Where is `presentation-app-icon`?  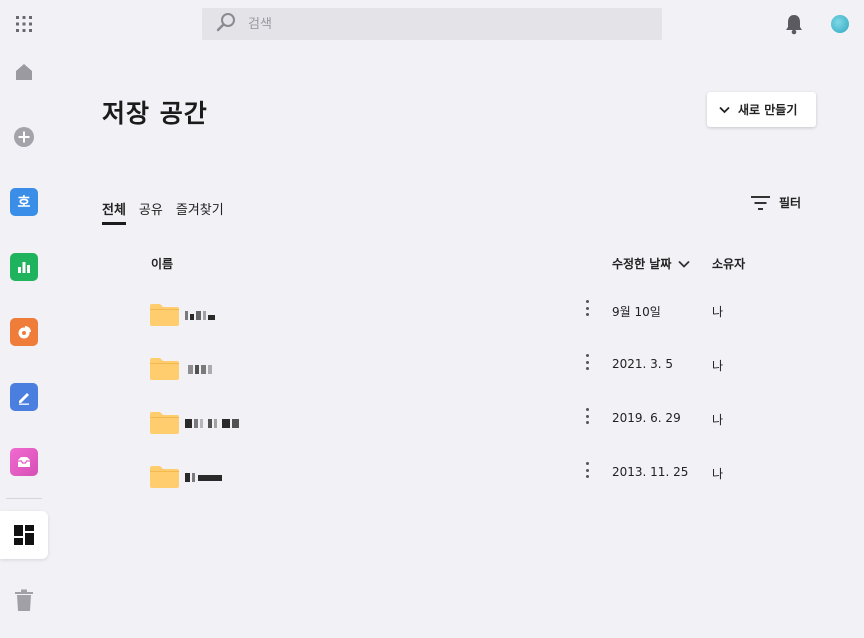 presentation-app-icon is located at coordinates (24, 332).